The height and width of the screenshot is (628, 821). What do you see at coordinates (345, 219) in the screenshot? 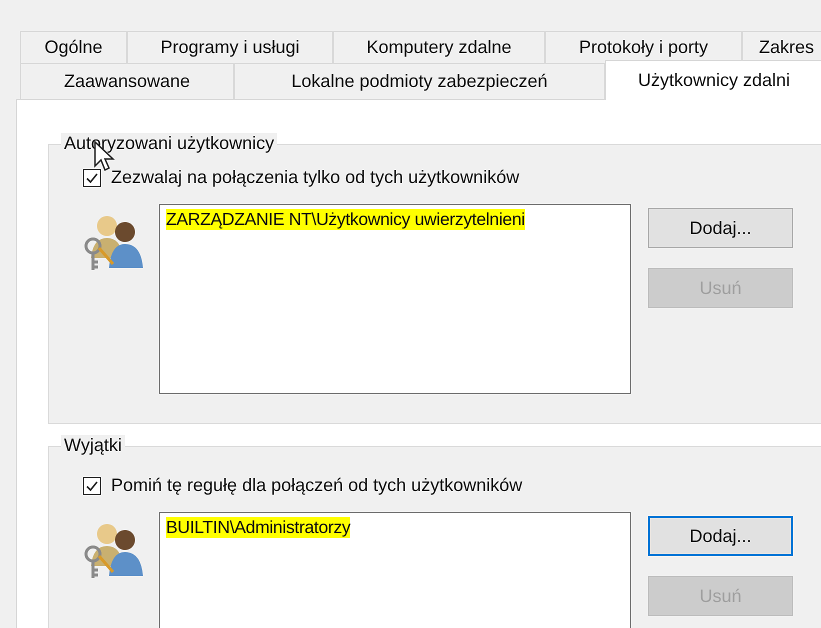
I see `list-item: ZARZĄDZANIE NT\Użytkownicy uwierzytelnieni` at bounding box center [345, 219].